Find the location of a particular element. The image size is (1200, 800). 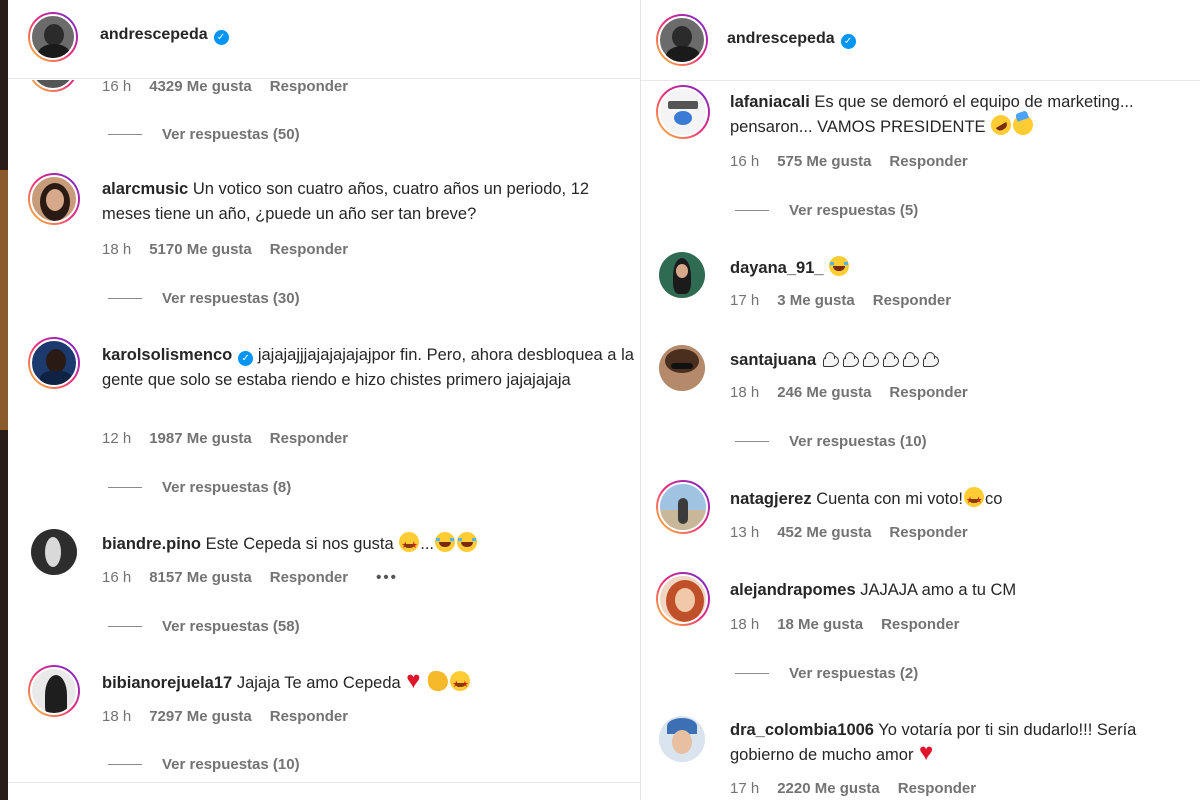

comment-meta: 18 h 18 Me gusta Responder is located at coordinates (853, 624).